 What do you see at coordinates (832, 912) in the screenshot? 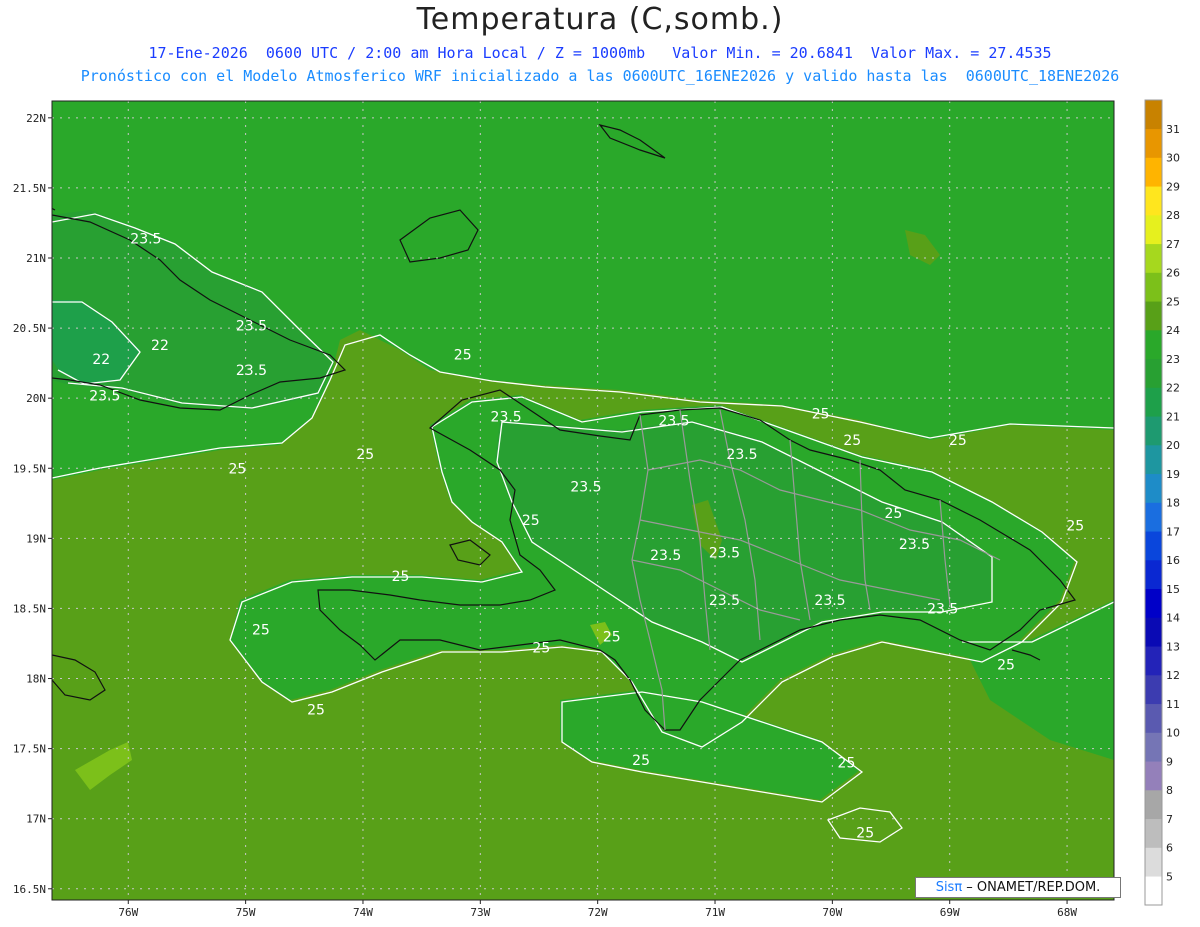
I see `lon-tick-label: 70W` at bounding box center [832, 912].